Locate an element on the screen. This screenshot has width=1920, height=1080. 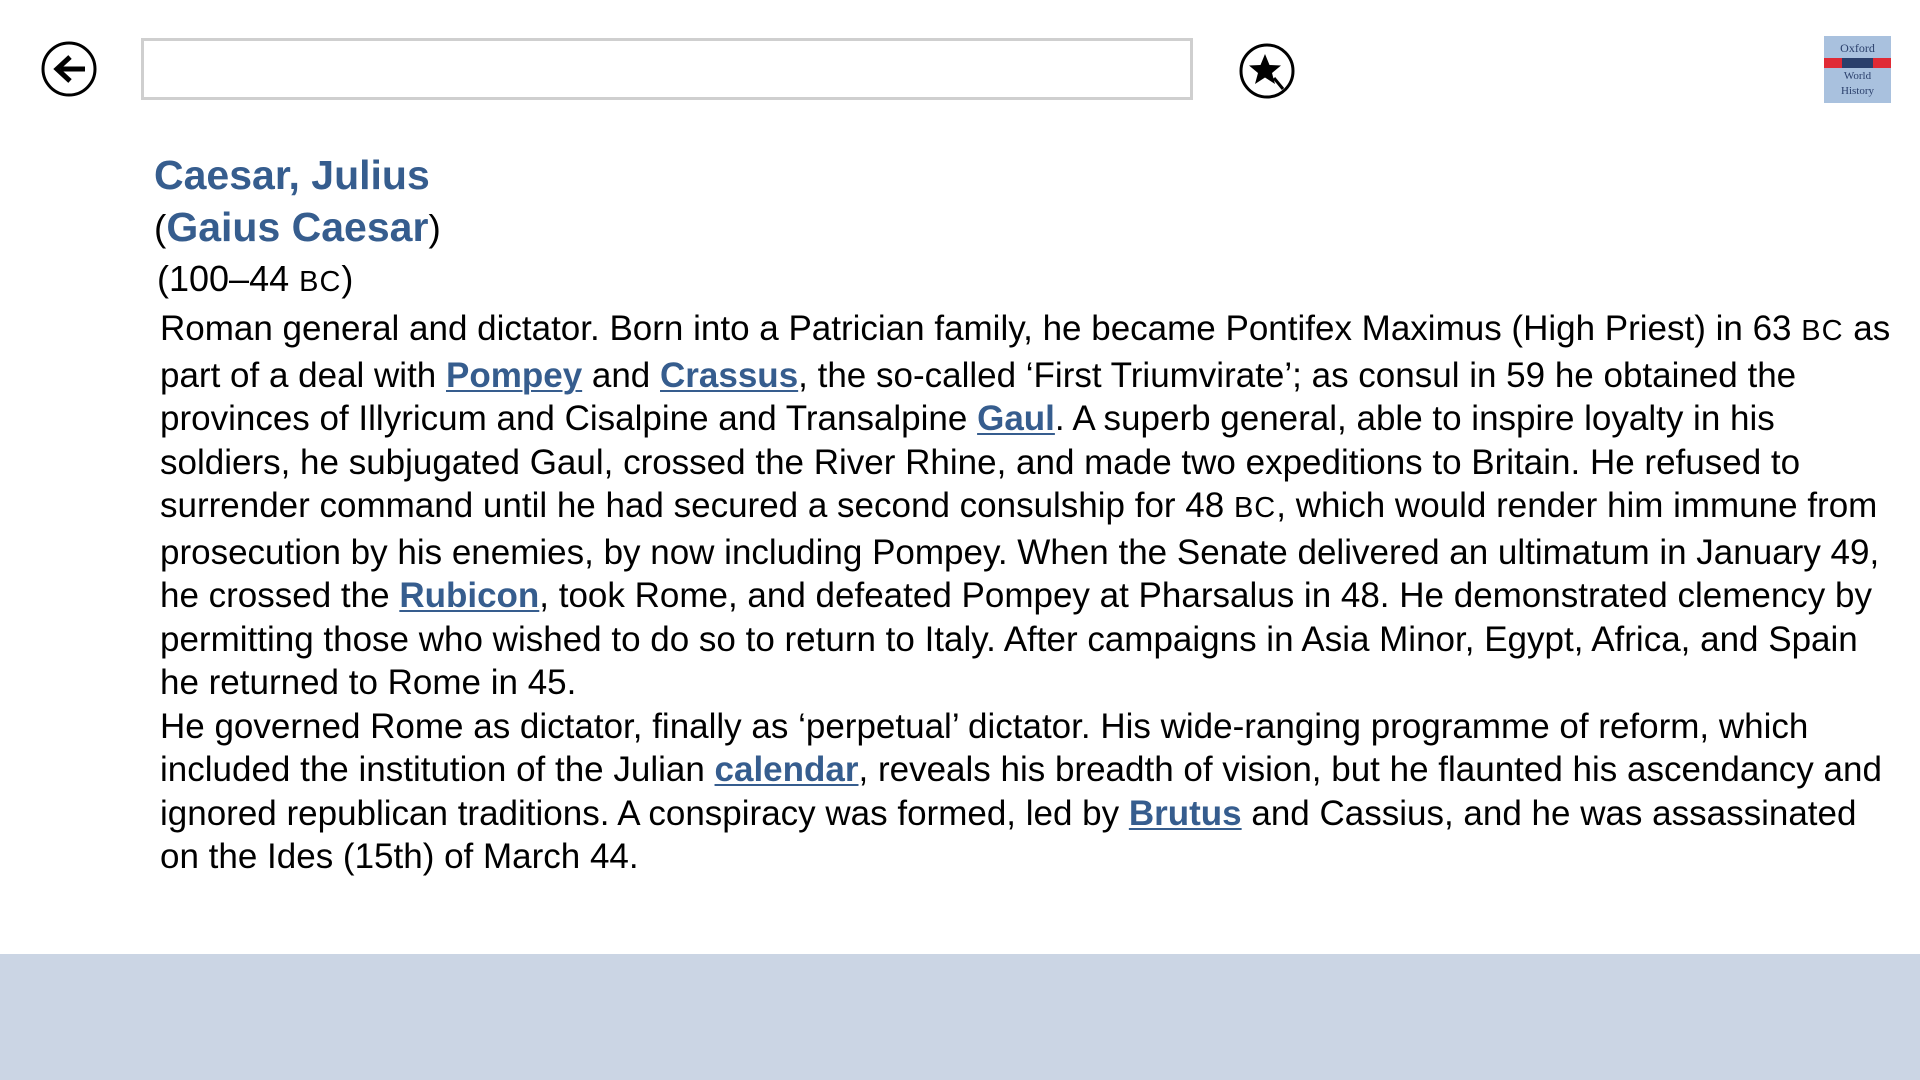
dates-era: BC is located at coordinates (320, 282).